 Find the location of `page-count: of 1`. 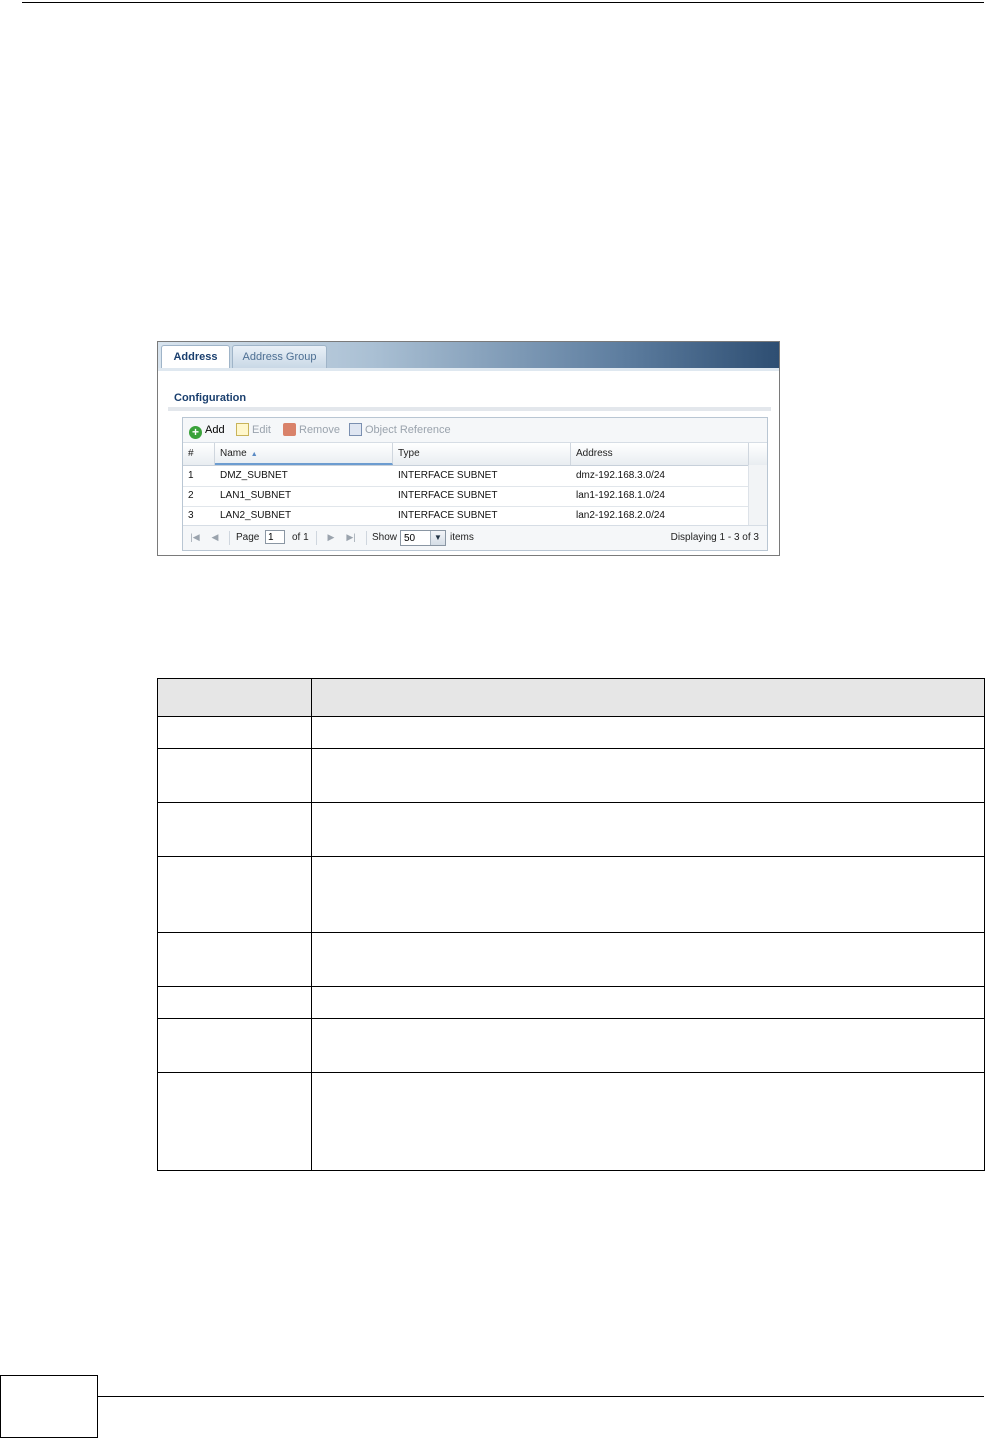

page-count: of 1 is located at coordinates (300, 537).